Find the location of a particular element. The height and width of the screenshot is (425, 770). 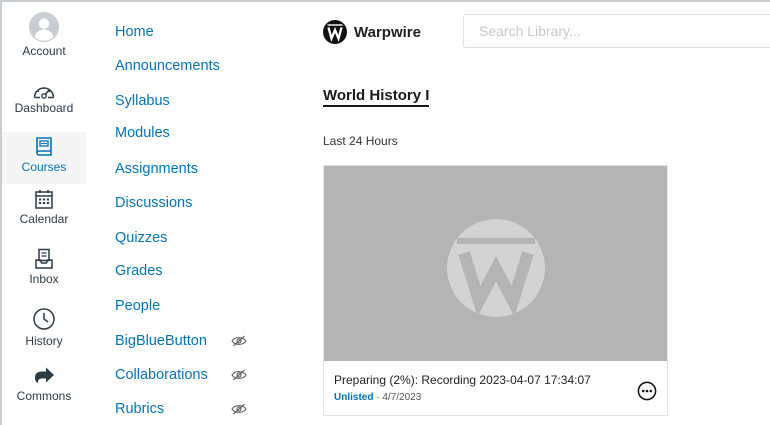

media-date: 4/7/2023 is located at coordinates (402, 397).